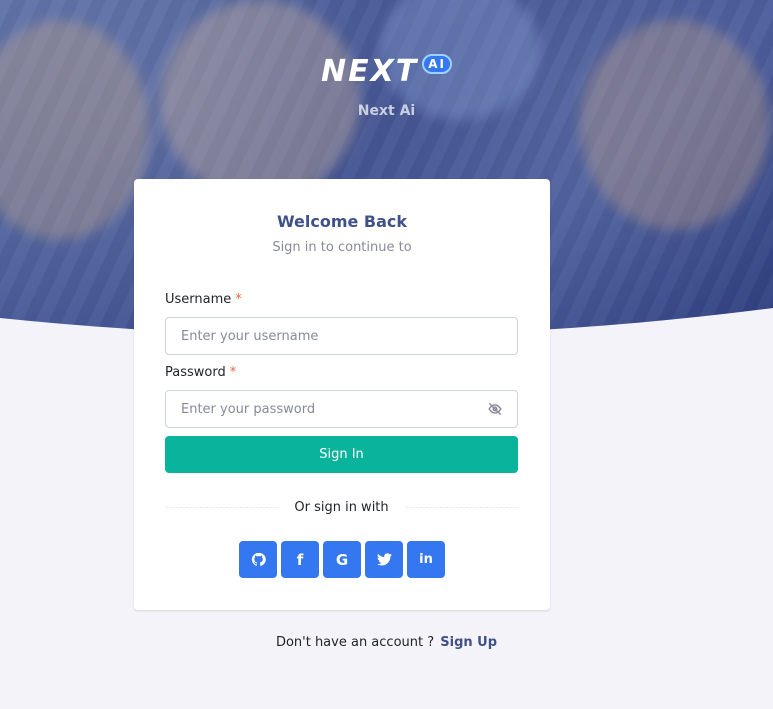  What do you see at coordinates (342, 221) in the screenshot?
I see `card-title: Welcome Back` at bounding box center [342, 221].